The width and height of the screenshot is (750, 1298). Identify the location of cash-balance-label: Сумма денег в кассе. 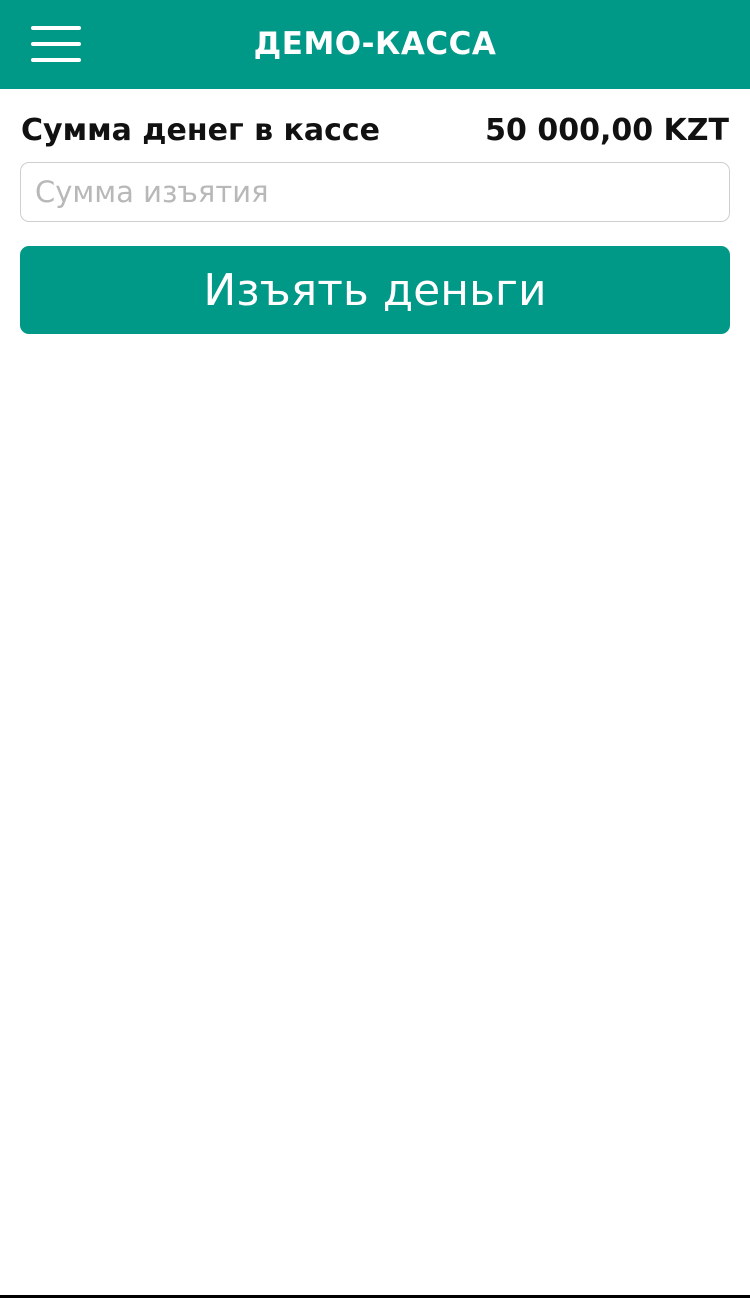
(201, 130).